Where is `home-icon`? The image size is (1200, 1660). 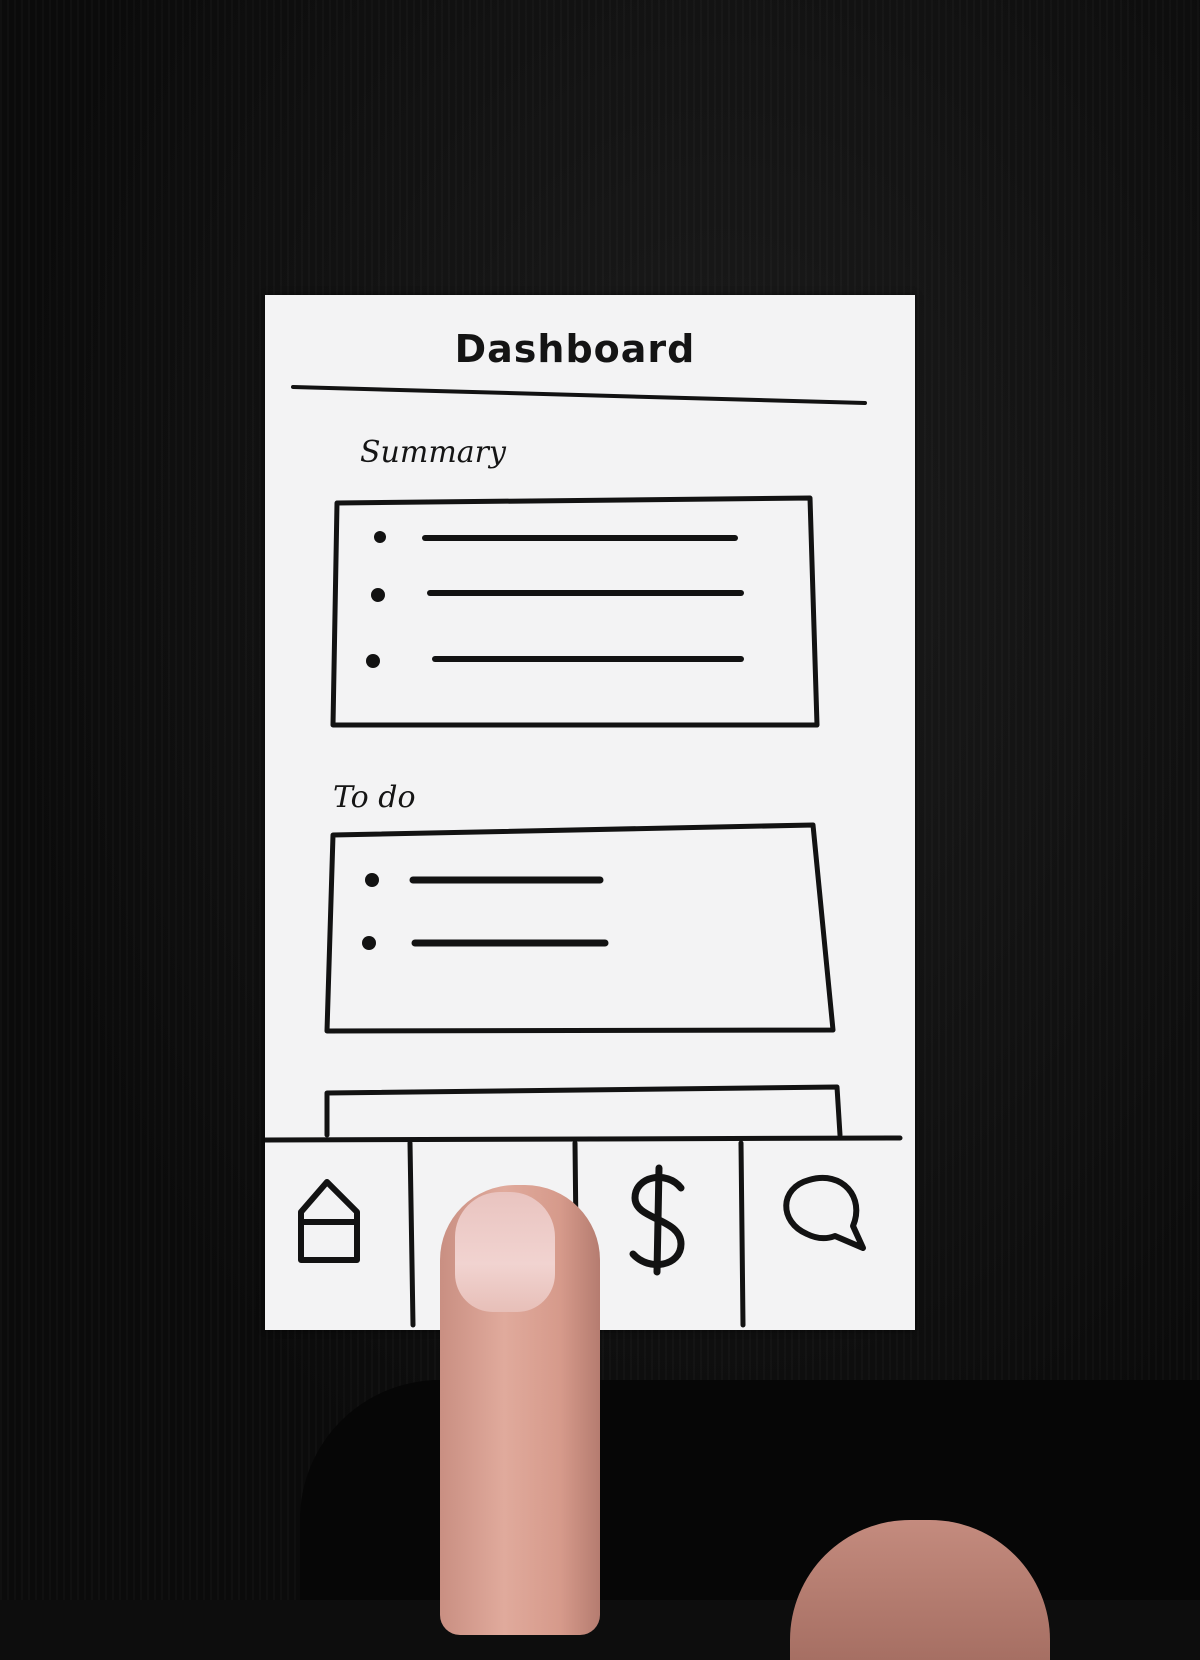
home-icon is located at coordinates (329, 1221).